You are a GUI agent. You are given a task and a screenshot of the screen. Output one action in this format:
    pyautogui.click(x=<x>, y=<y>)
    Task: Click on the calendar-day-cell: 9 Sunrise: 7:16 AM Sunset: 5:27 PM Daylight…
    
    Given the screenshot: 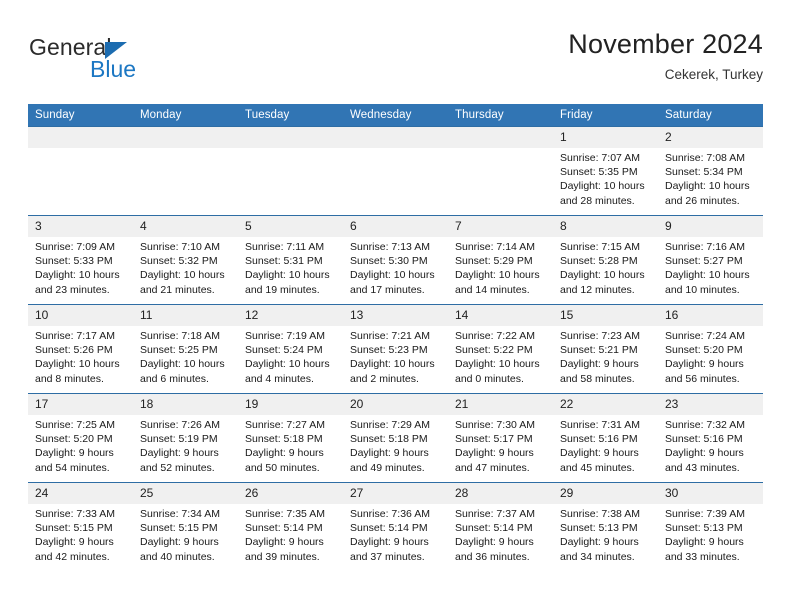 What is the action you would take?
    pyautogui.click(x=710, y=260)
    